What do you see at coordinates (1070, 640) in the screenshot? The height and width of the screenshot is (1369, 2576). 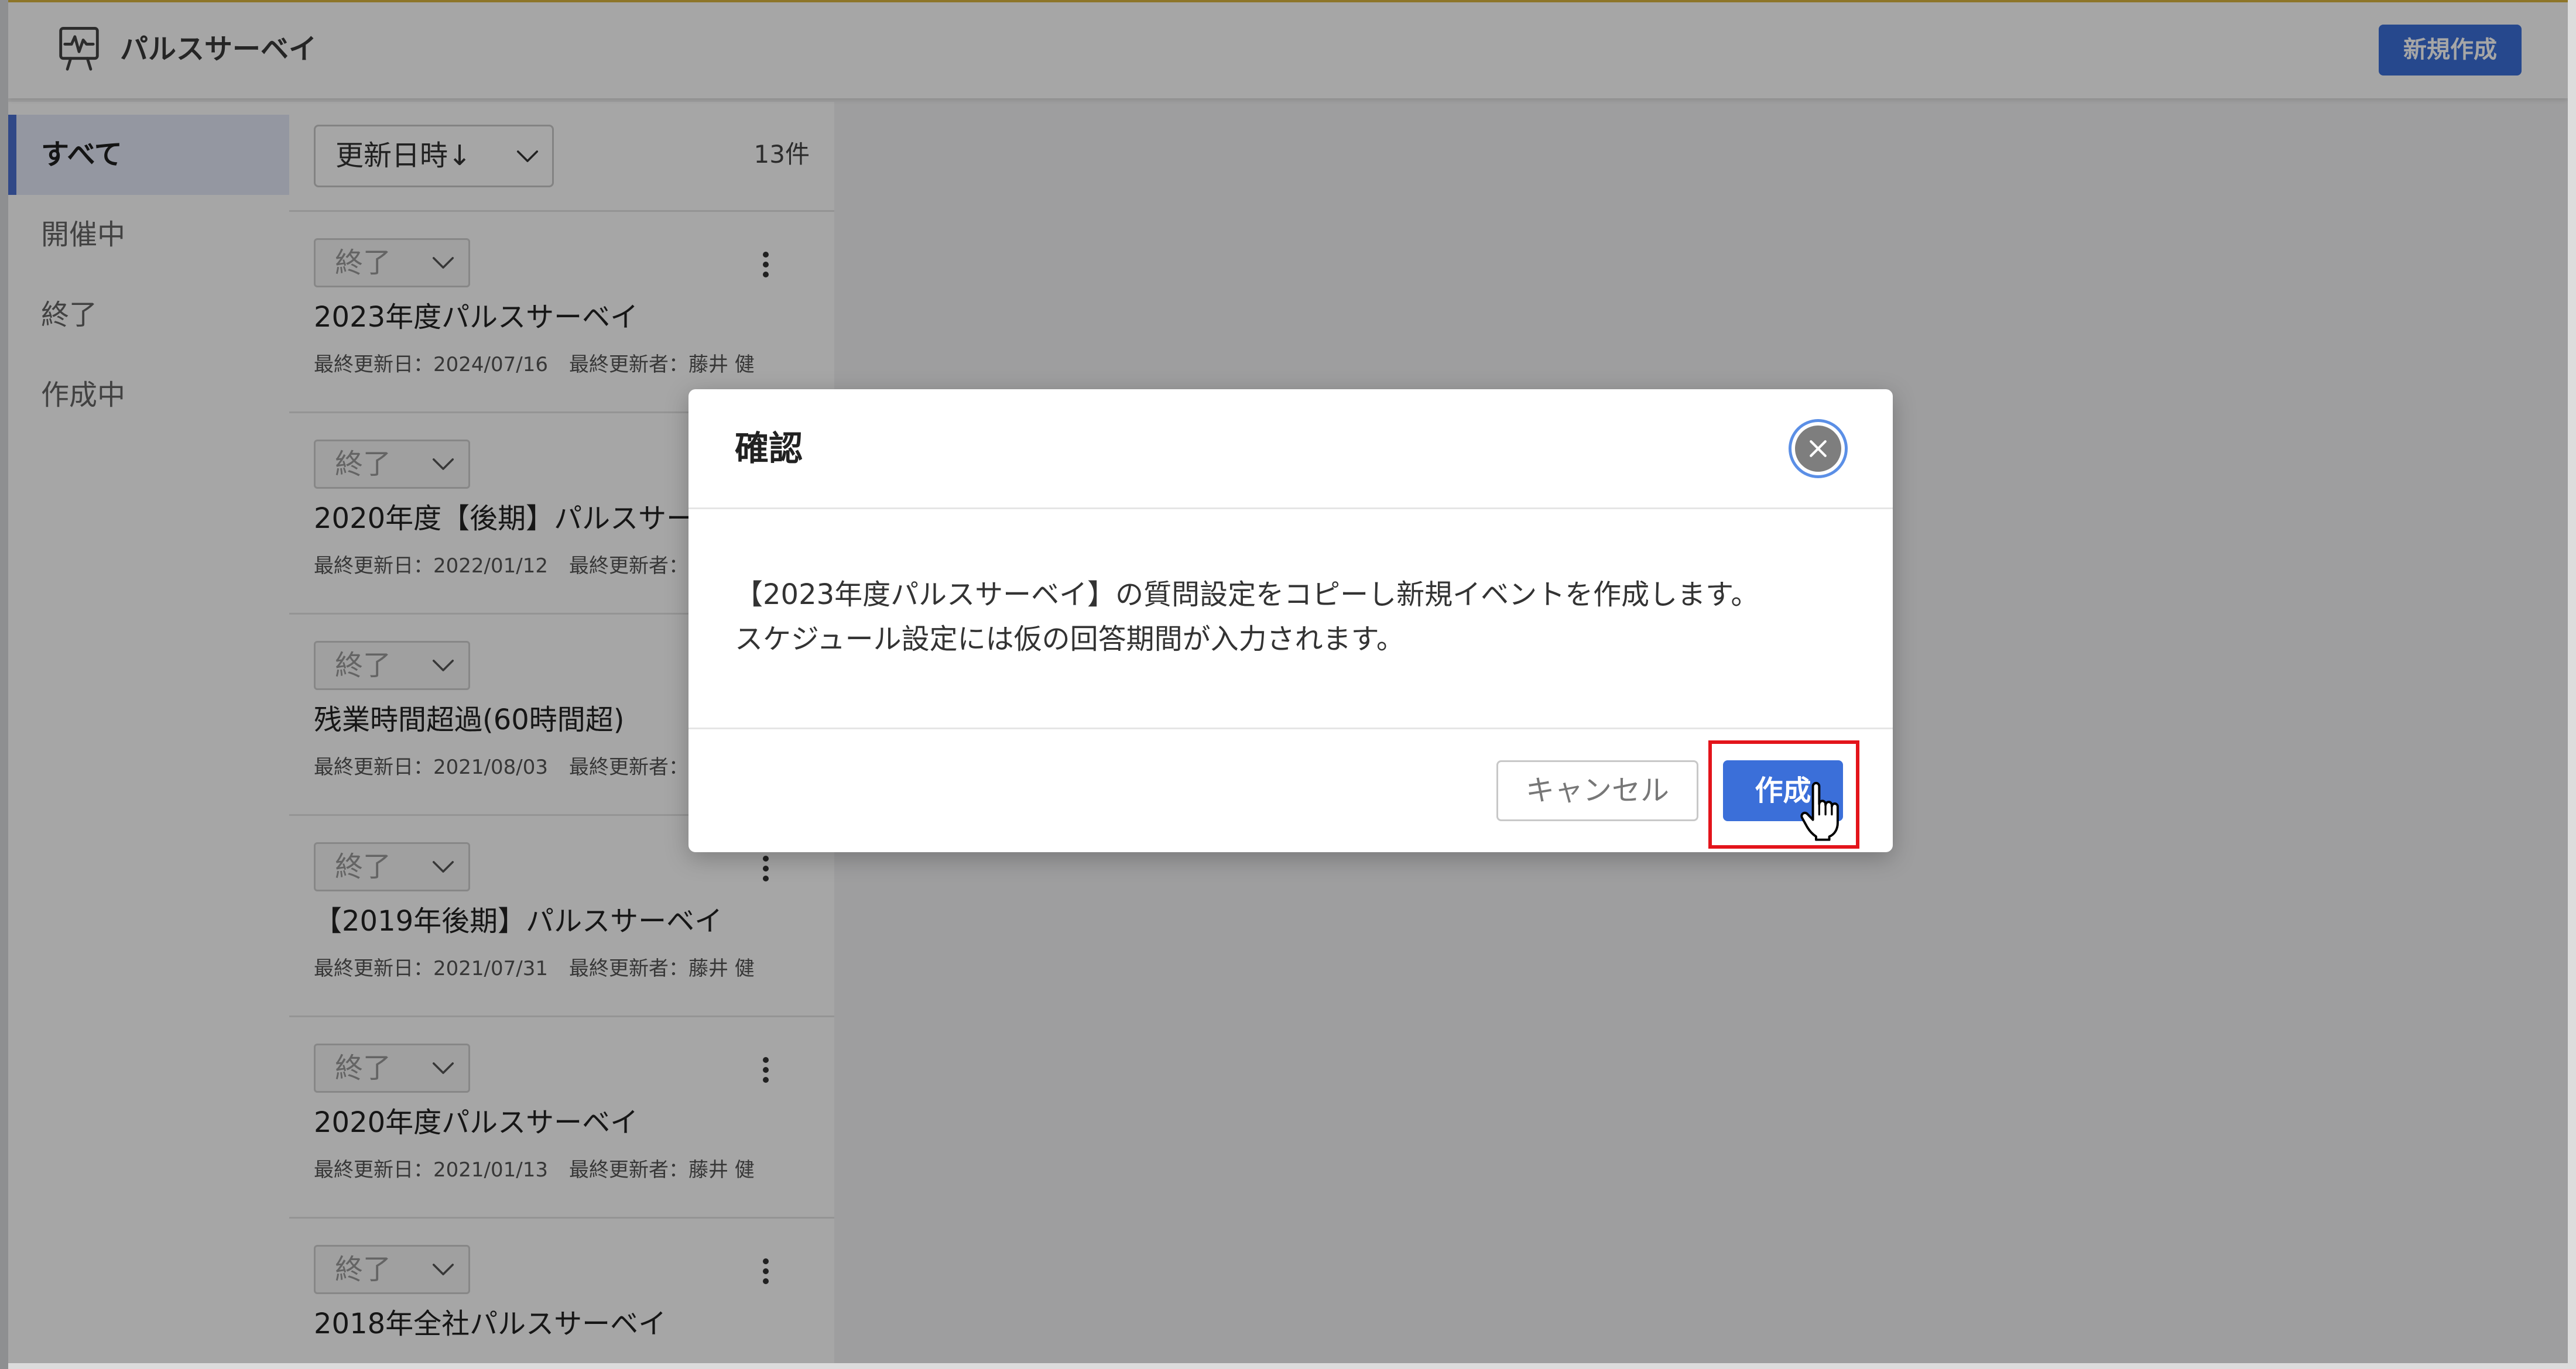 I see `dialog-message-line: スケジュール設定には仮の回答期間が入力されます。` at bounding box center [1070, 640].